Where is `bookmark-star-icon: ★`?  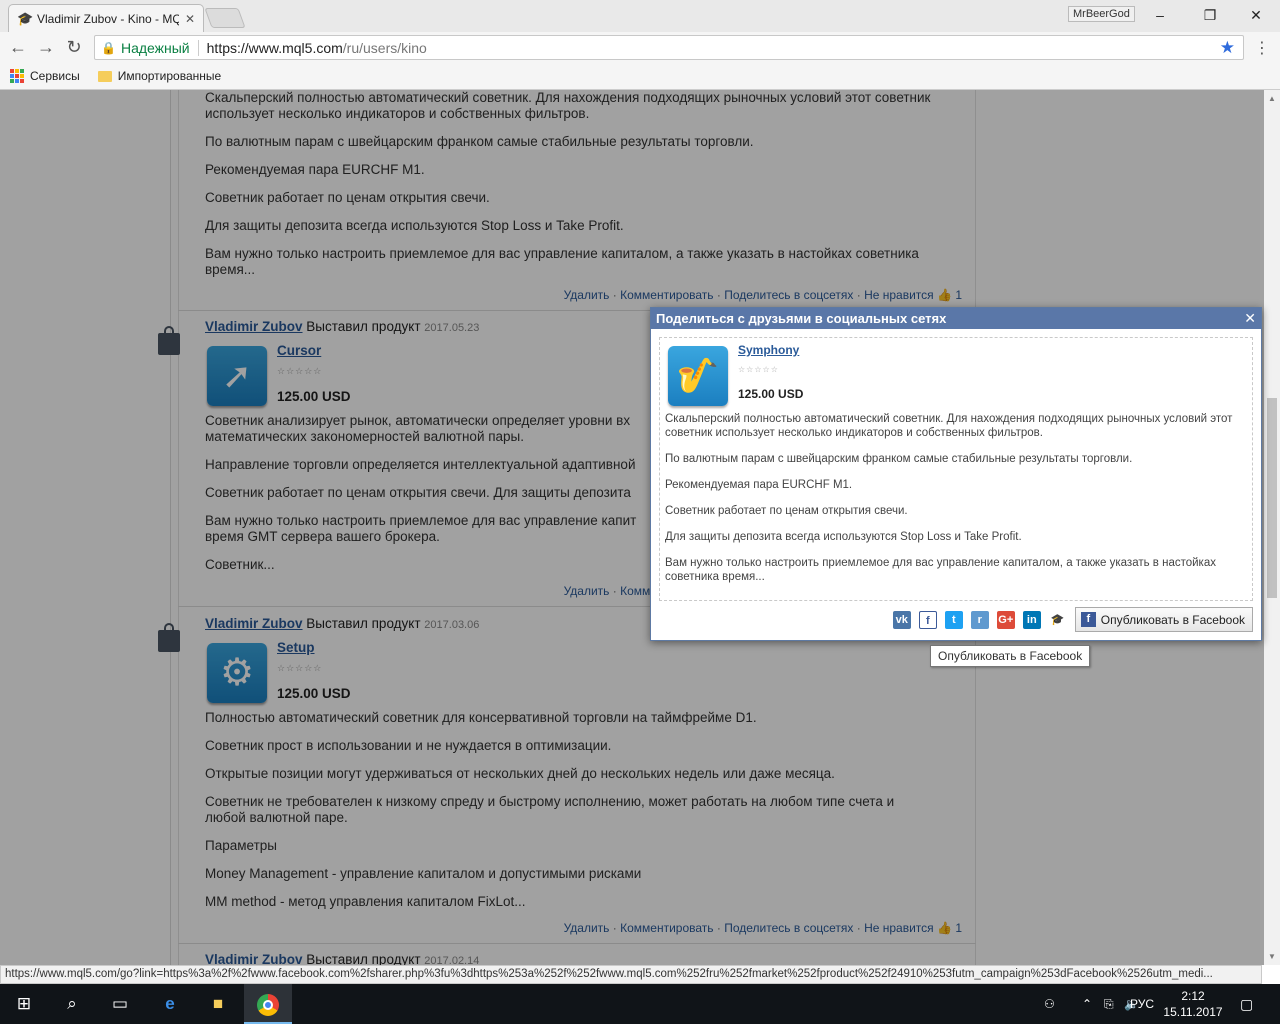
bookmark-star-icon: ★ is located at coordinates (1227, 48).